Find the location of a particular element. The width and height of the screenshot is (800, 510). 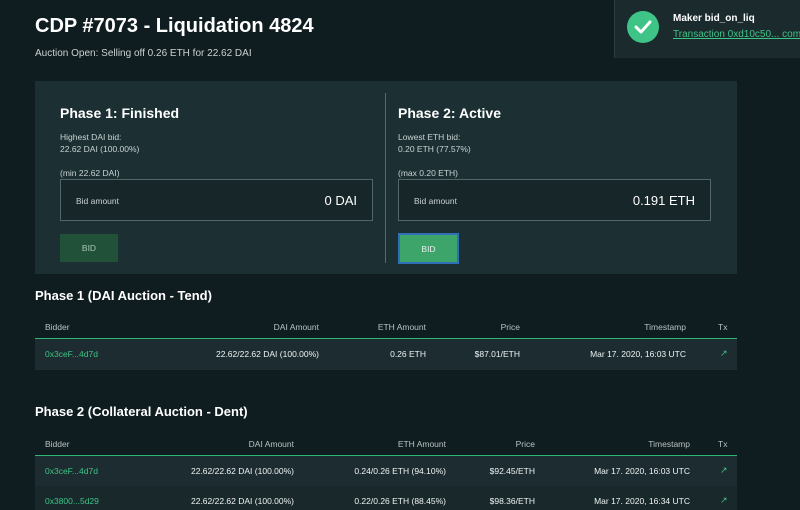

phase2-bid-button: BID is located at coordinates (428, 248).